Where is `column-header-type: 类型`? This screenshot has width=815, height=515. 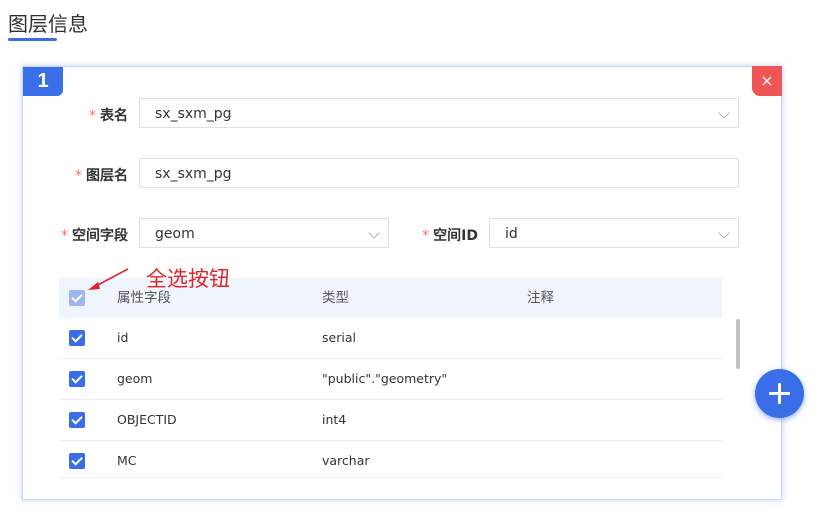 column-header-type: 类型 is located at coordinates (335, 298).